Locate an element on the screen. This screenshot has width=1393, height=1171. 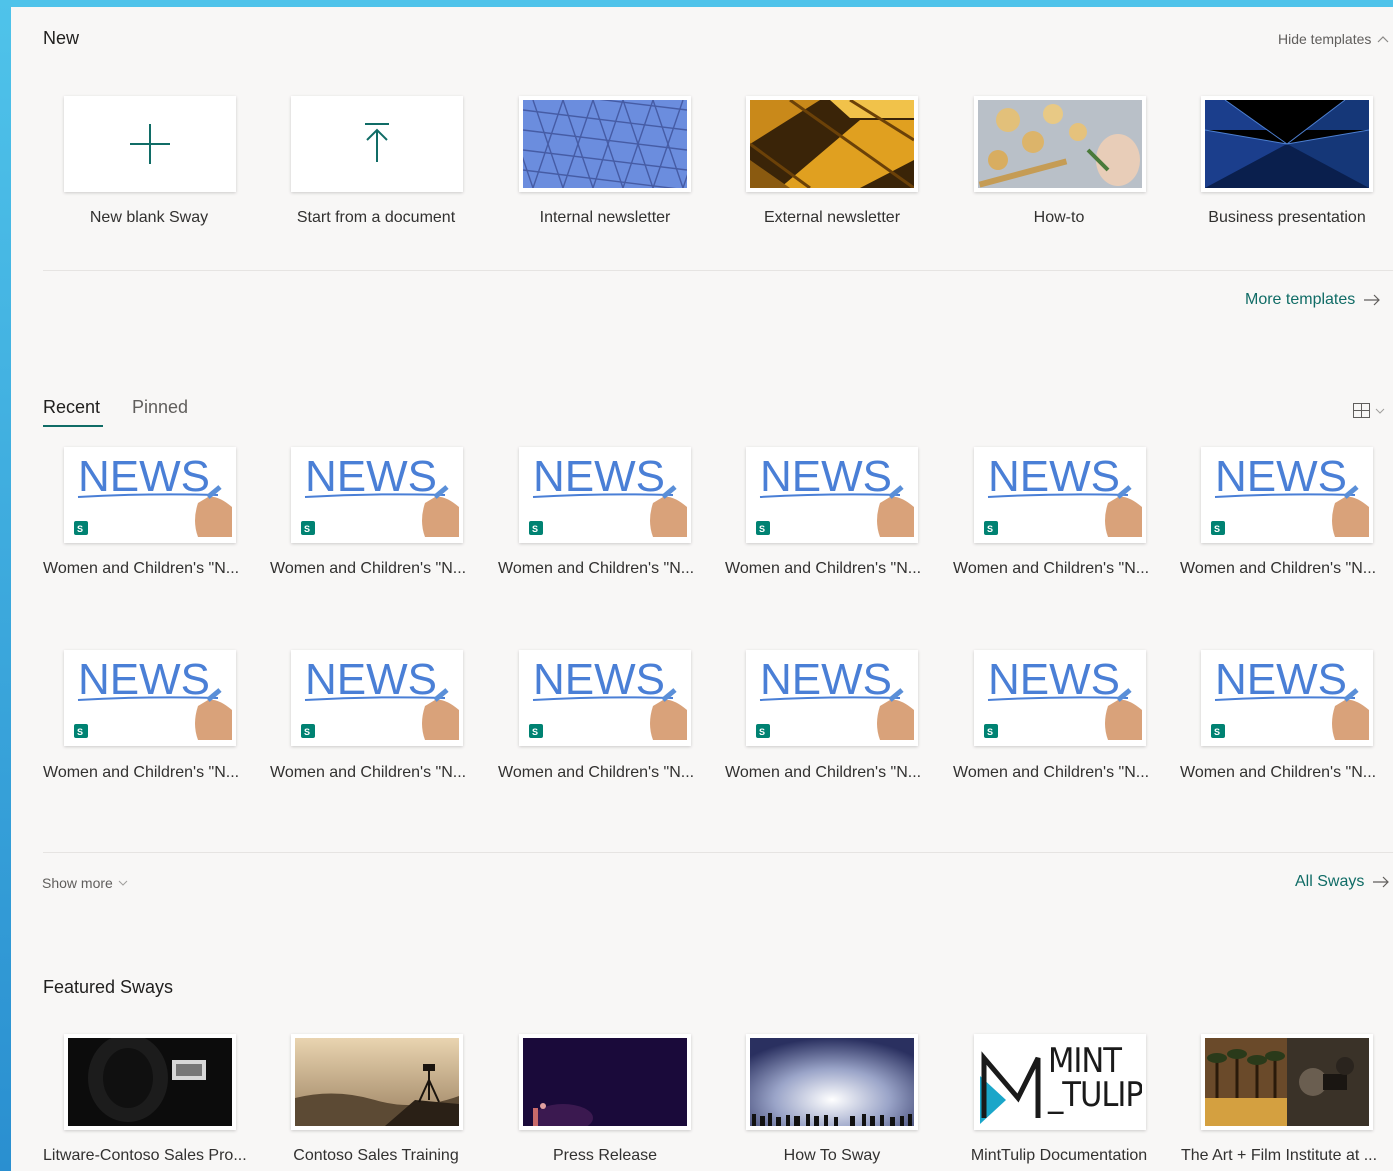
night-purple-thumbnail is located at coordinates (605, 1082).